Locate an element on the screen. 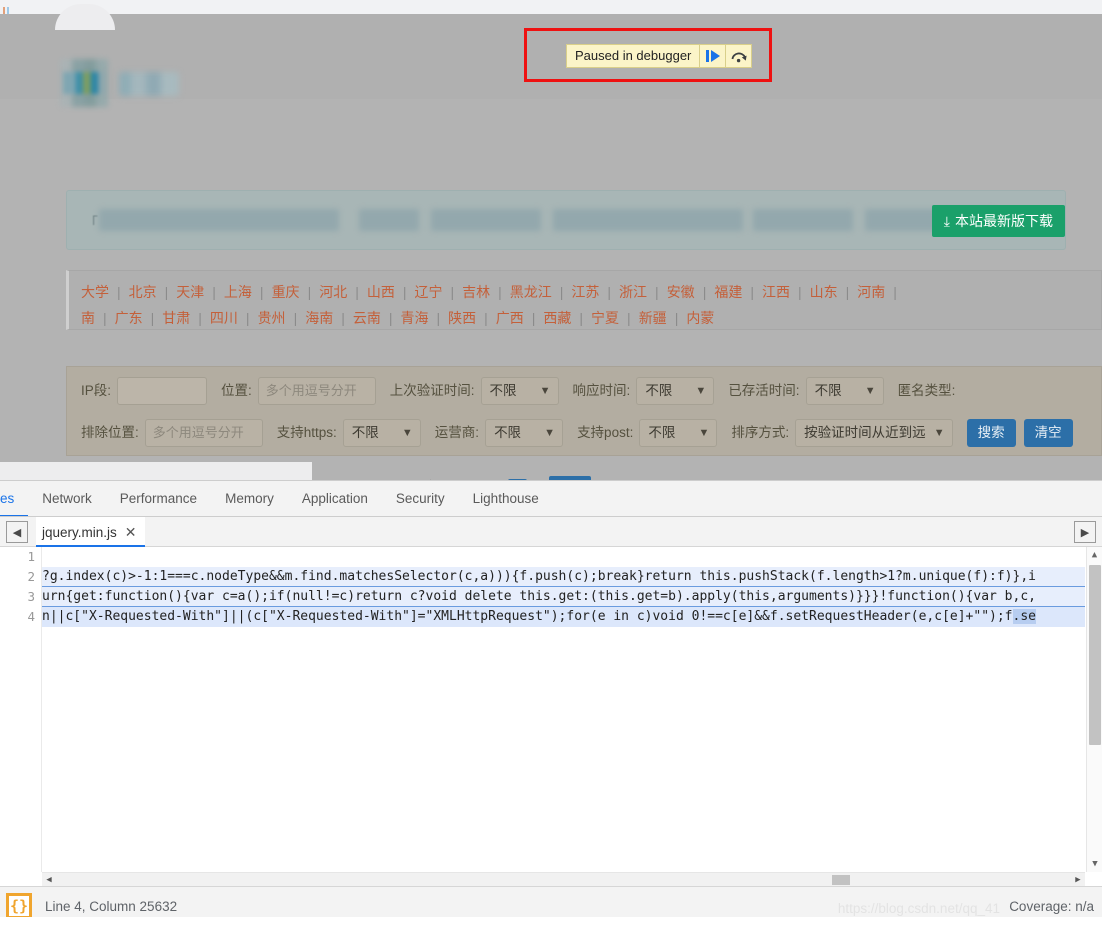  chevron-down-icon: ▼ is located at coordinates (407, 433).